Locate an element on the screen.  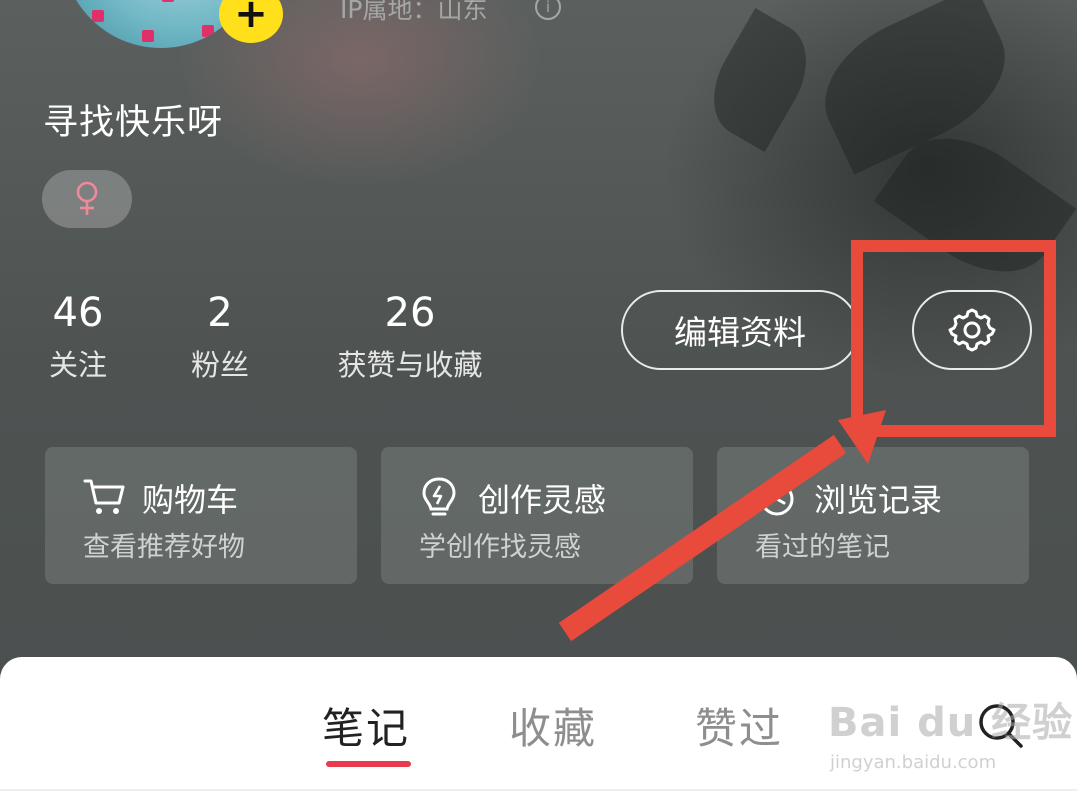
watermark-url: jingyan.baidu.com is located at coordinates (913, 762).